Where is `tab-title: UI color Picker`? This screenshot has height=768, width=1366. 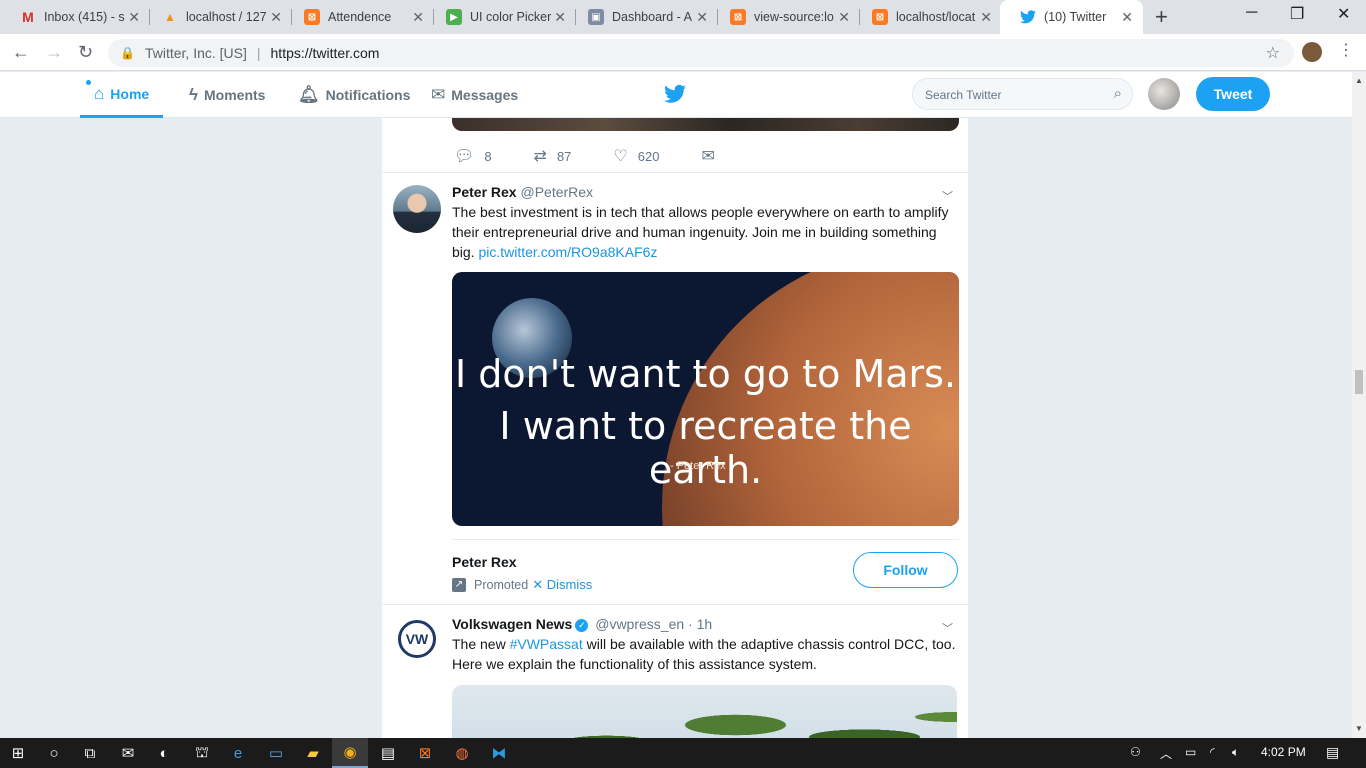 tab-title: UI color Picker is located at coordinates (511, 17).